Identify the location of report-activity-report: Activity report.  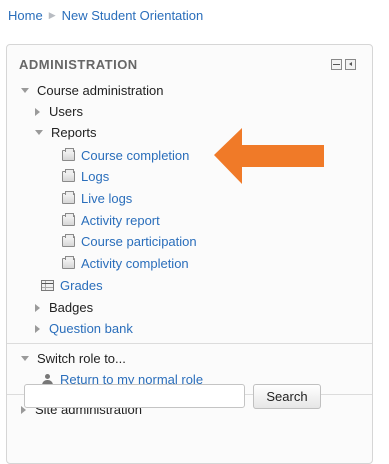
(111, 220).